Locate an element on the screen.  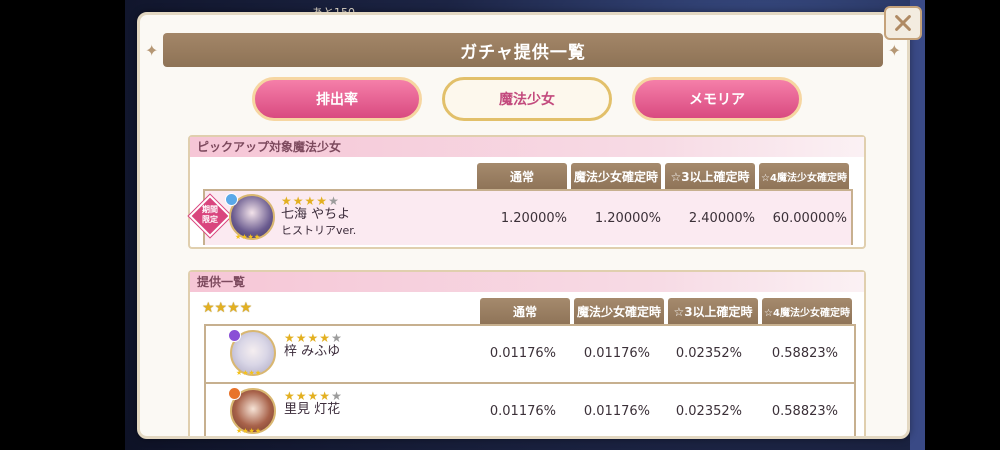
character-name: 里見 灯花 is located at coordinates (312, 409).